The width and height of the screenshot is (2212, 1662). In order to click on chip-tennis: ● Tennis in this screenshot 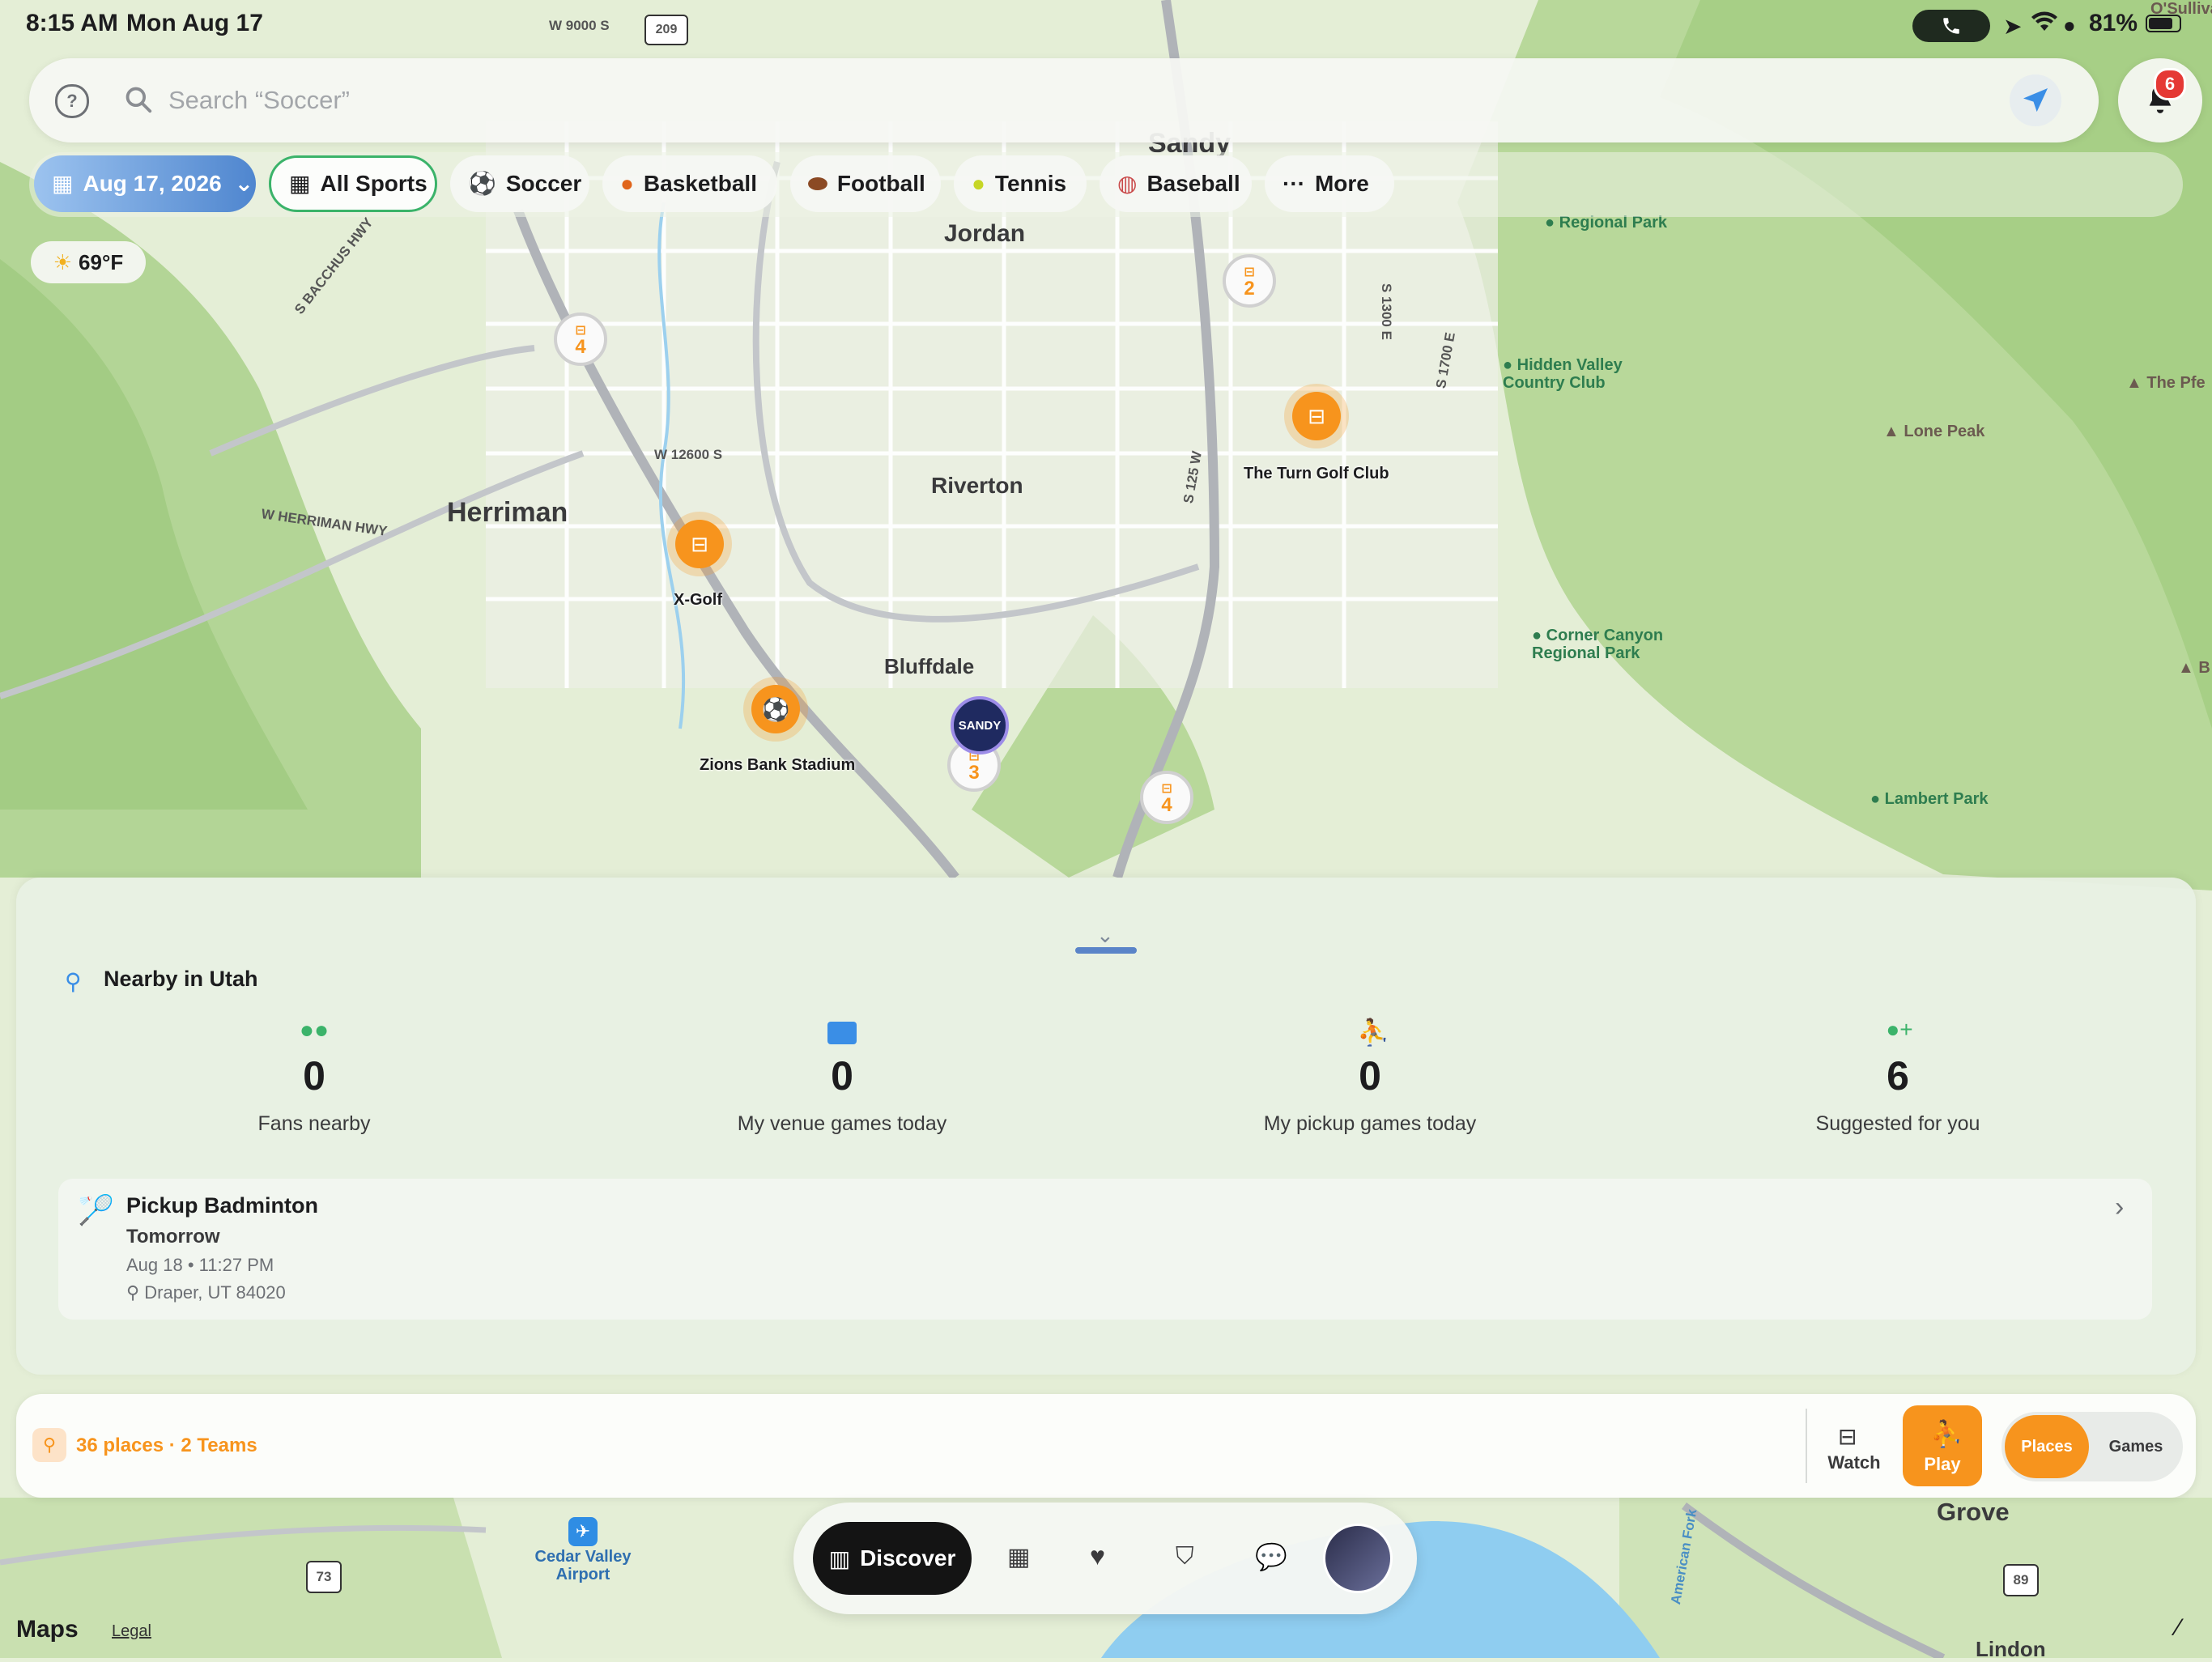, I will do `click(1020, 183)`.